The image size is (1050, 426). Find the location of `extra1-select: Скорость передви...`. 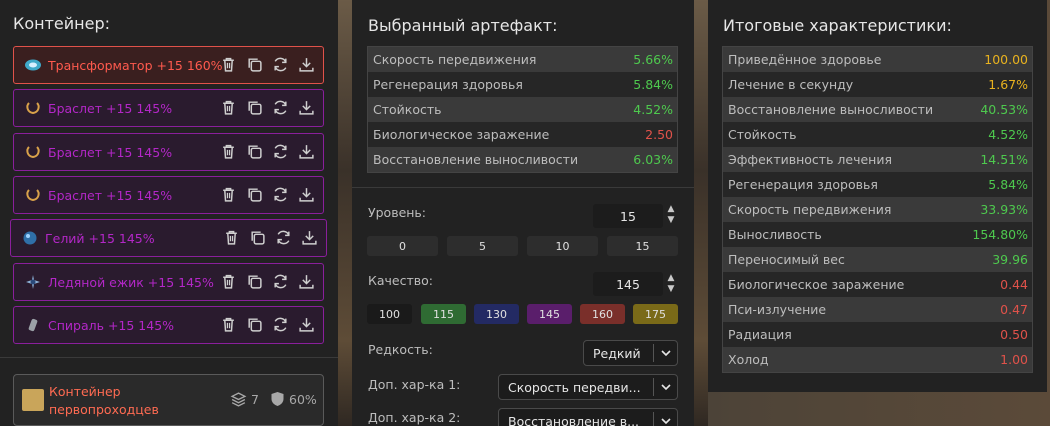

extra1-select: Скорость передви... is located at coordinates (588, 387).